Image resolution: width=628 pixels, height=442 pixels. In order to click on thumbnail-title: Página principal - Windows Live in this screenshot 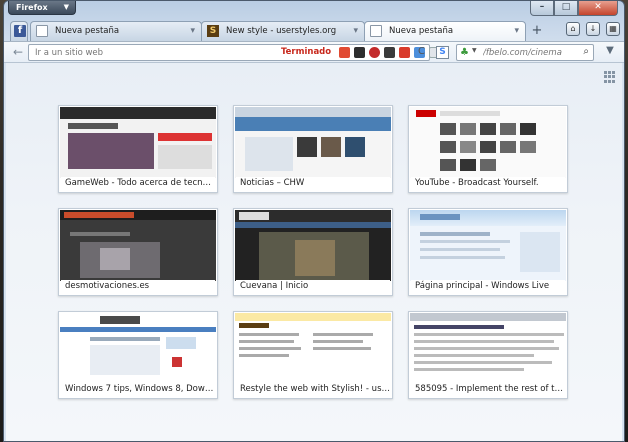, I will do `click(488, 286)`.